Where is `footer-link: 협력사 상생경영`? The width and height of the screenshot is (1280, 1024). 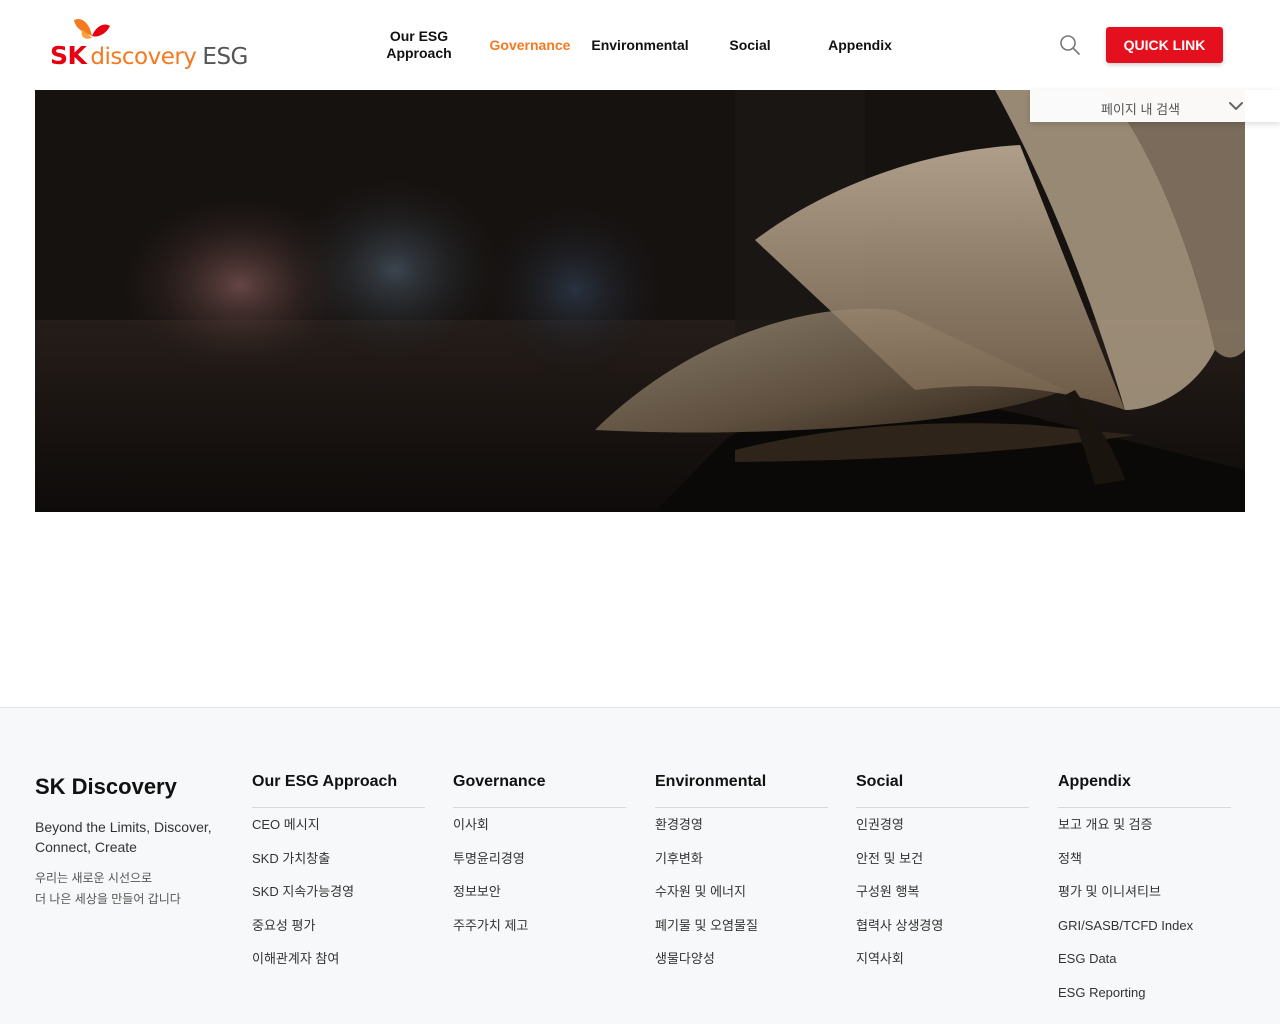
footer-link: 협력사 상생경영 is located at coordinates (942, 934).